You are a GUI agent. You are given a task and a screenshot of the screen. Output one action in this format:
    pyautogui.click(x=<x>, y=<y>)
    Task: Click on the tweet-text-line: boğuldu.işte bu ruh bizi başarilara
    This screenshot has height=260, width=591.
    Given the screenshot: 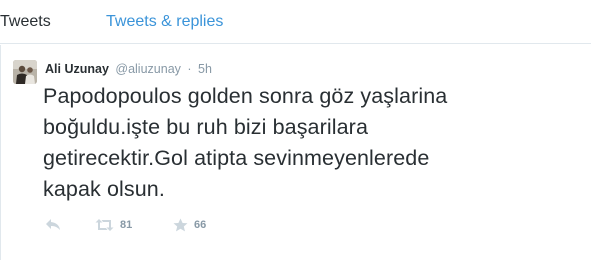 What is the action you would take?
    pyautogui.click(x=206, y=127)
    